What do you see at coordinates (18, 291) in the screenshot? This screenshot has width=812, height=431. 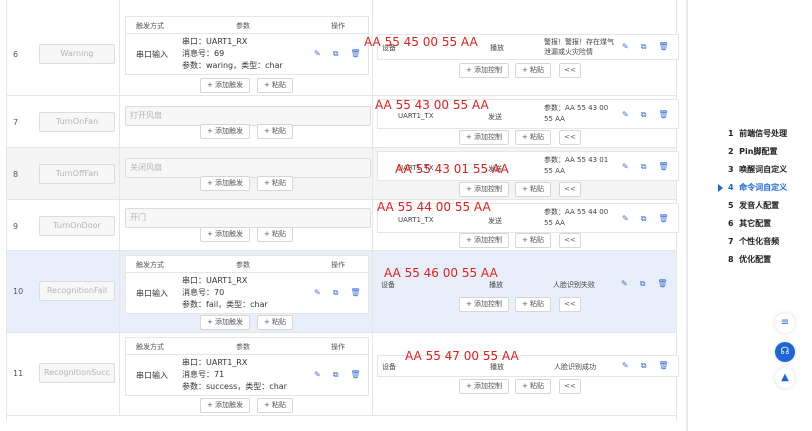 I see `row-index: 10` at bounding box center [18, 291].